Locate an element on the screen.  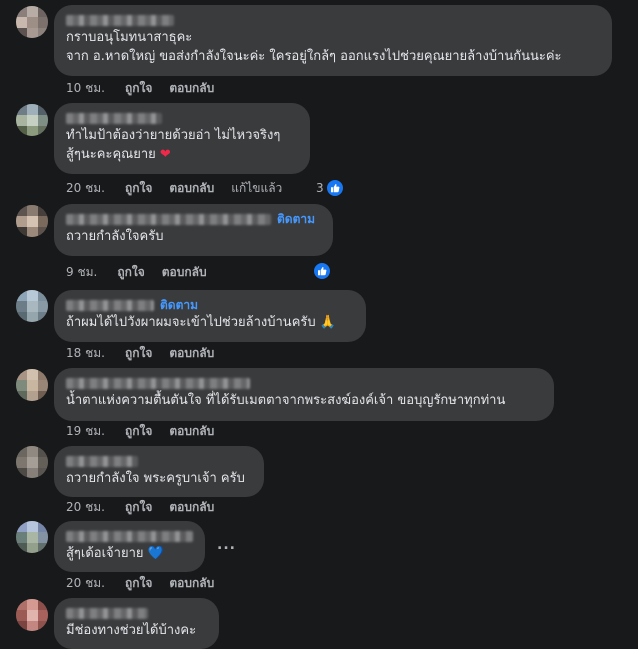
edited-label: แก้ไขแล้ว is located at coordinates (256, 188).